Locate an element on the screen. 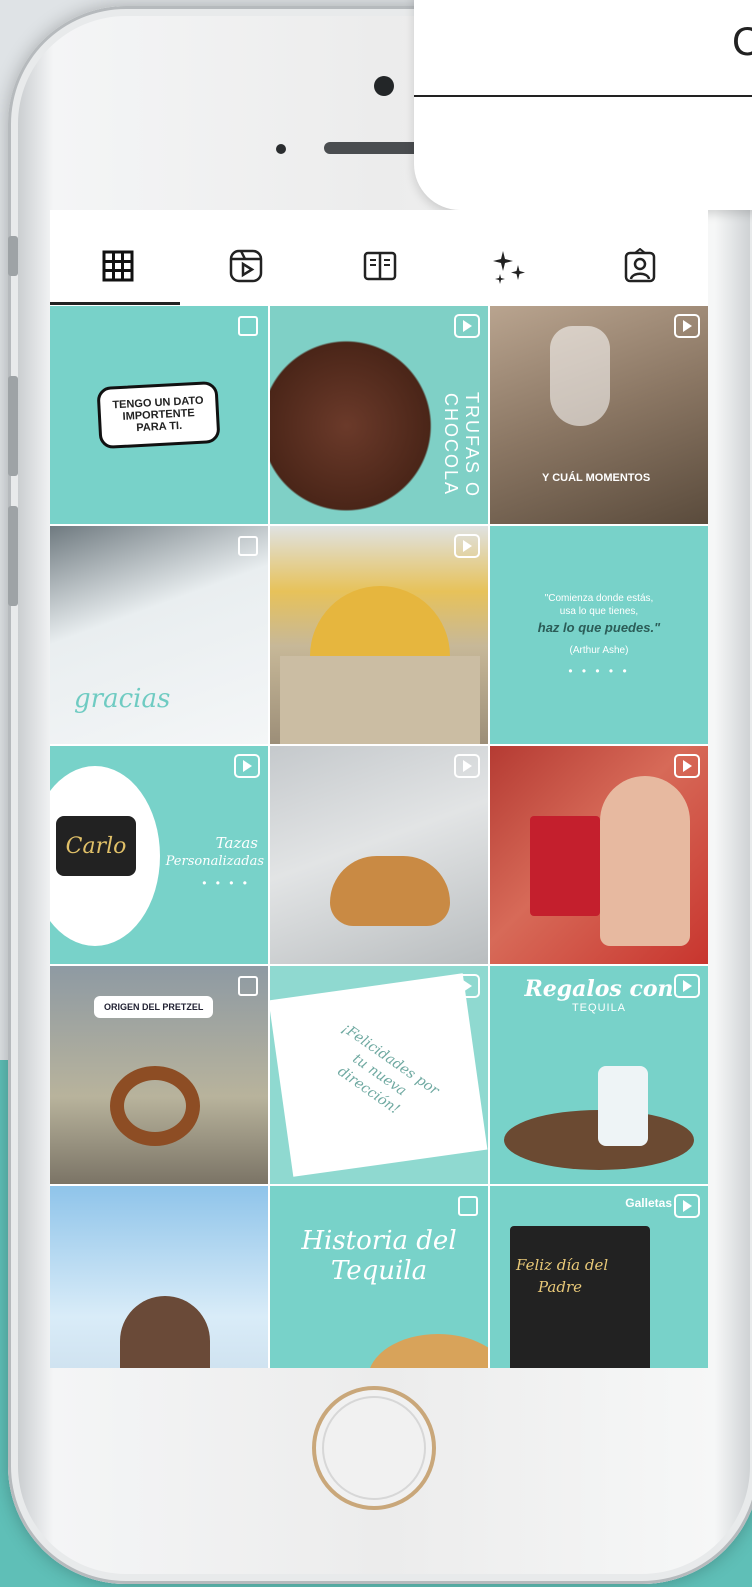 The image size is (752, 1587). reels-icon is located at coordinates (246, 266).